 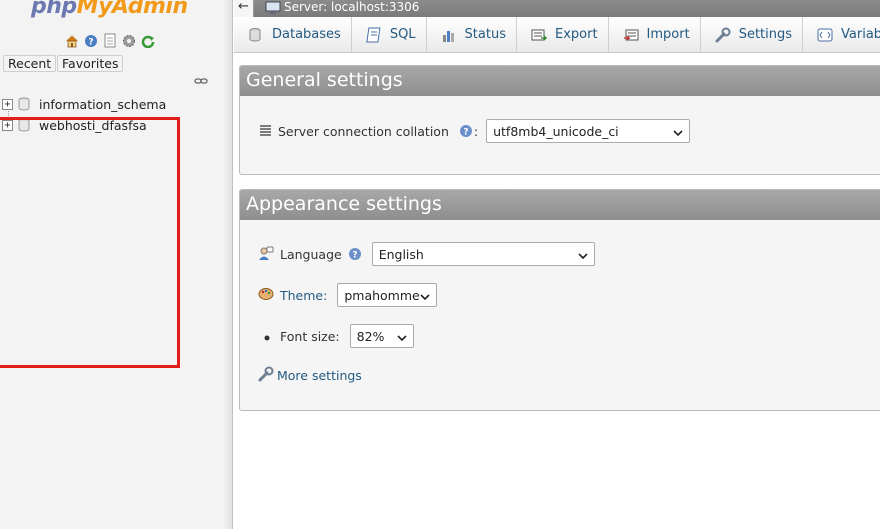 What do you see at coordinates (557, 8) in the screenshot?
I see `server-breadcrumb-bar: ← Server: localhost:3306` at bounding box center [557, 8].